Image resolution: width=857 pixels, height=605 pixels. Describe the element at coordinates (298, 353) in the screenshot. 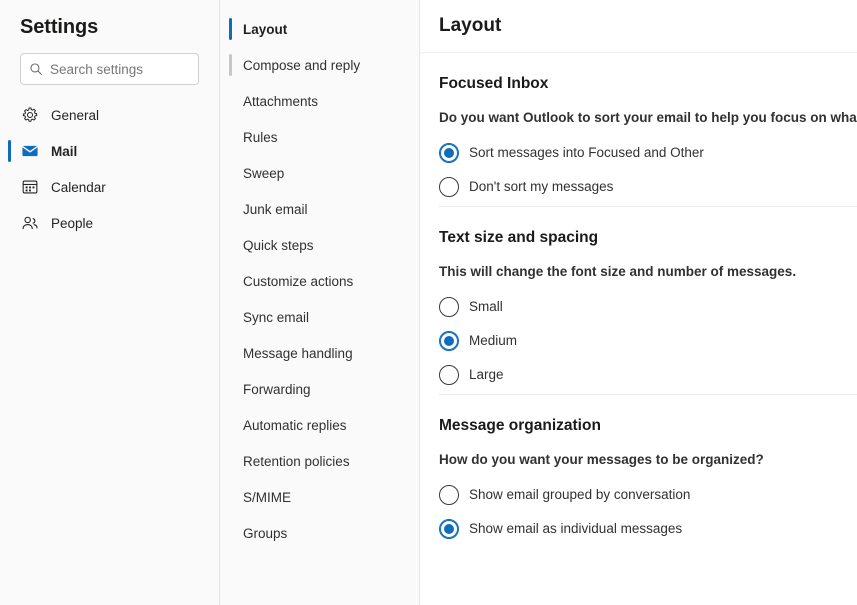

I see `subnav-item-label: Message handling` at that location.